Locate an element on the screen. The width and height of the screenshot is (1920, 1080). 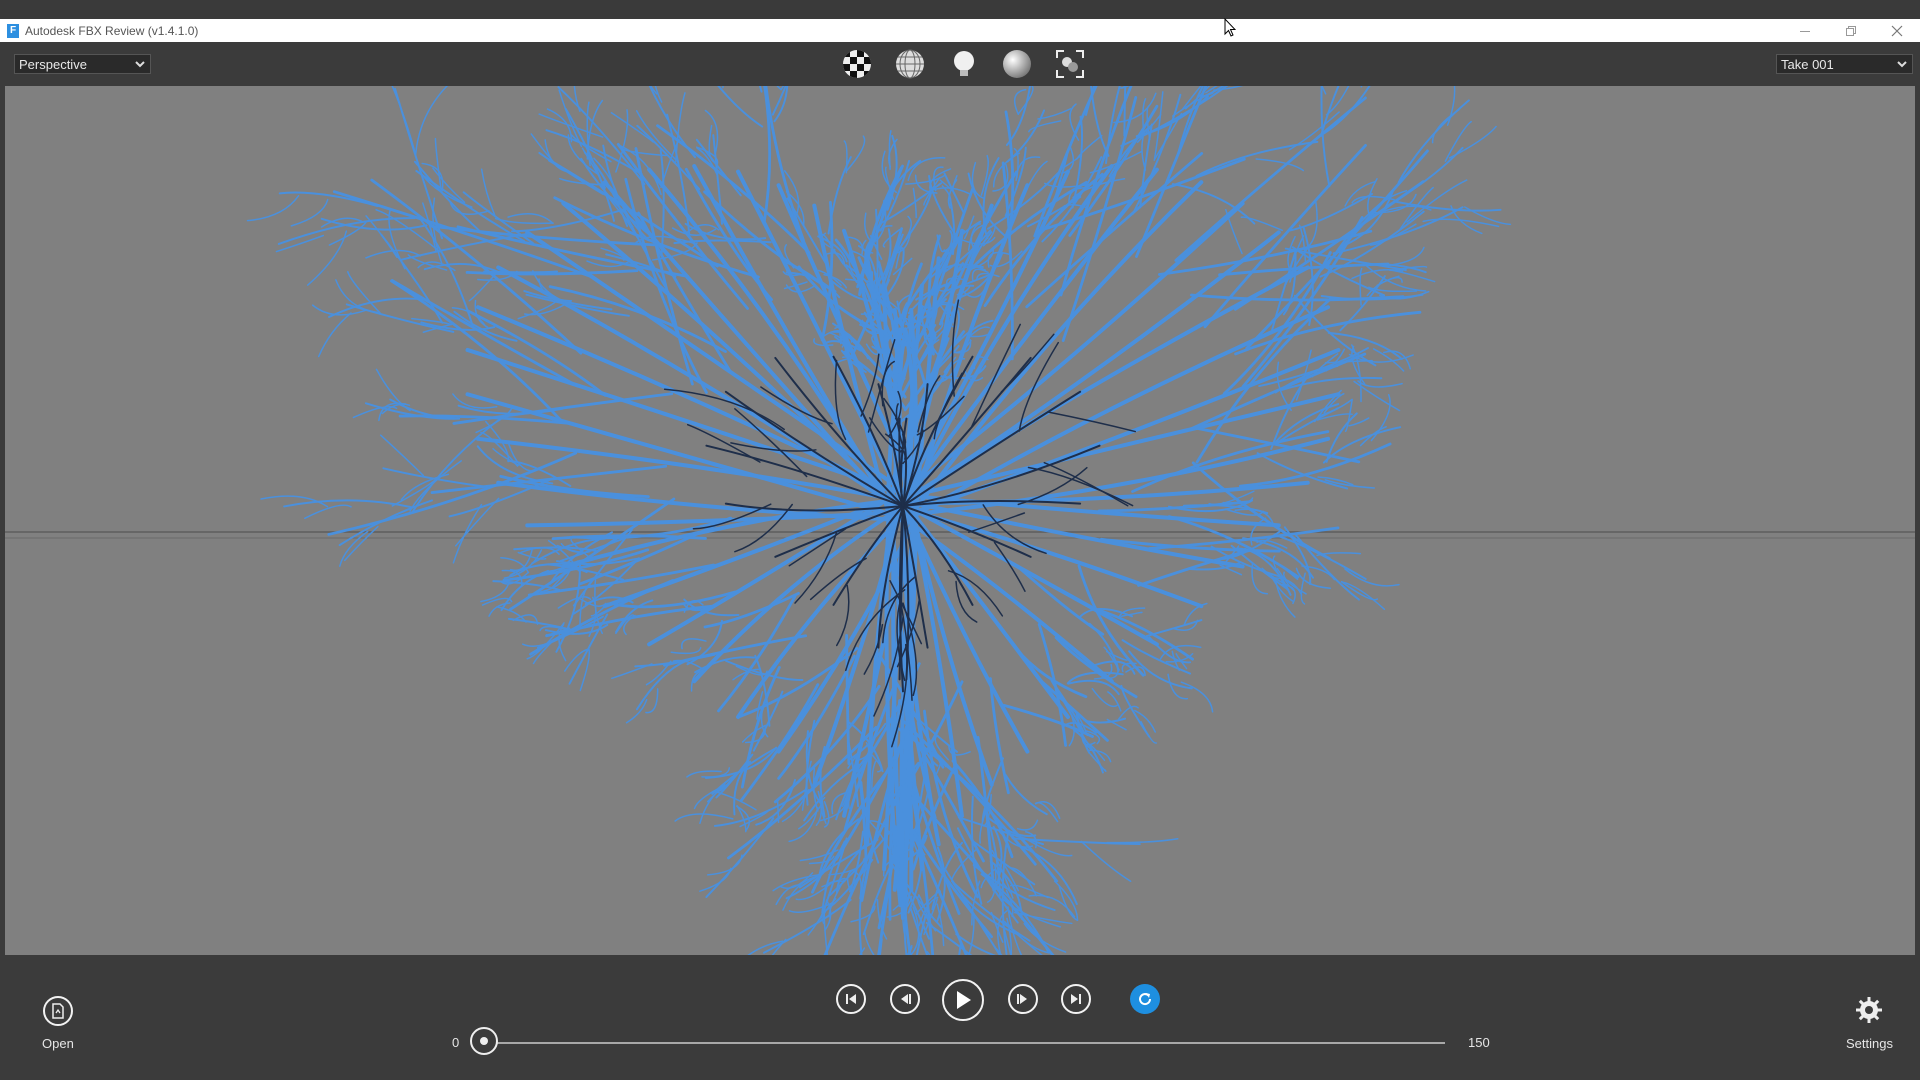
take-value: Take 001 is located at coordinates (1807, 64).